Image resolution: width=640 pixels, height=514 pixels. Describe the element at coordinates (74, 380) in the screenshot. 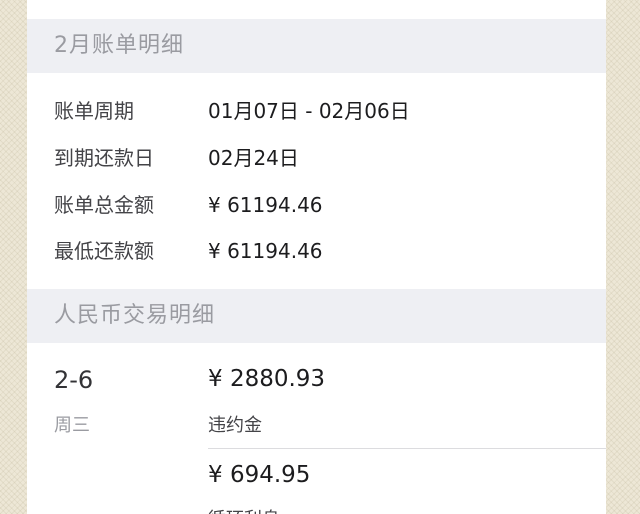

I see `transaction-date: 2-6` at that location.